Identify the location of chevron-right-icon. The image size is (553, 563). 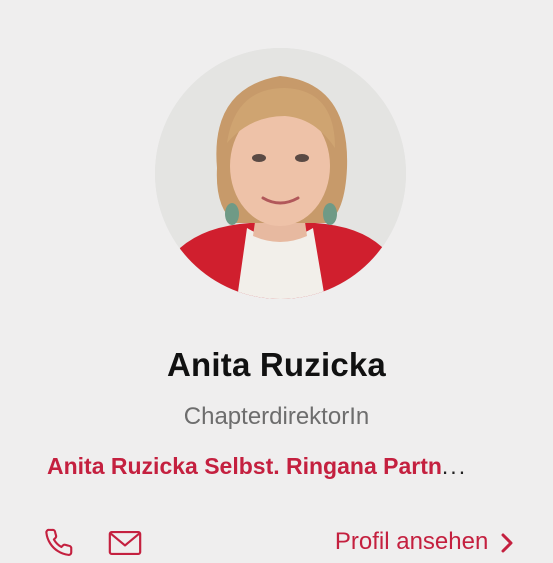
(507, 543).